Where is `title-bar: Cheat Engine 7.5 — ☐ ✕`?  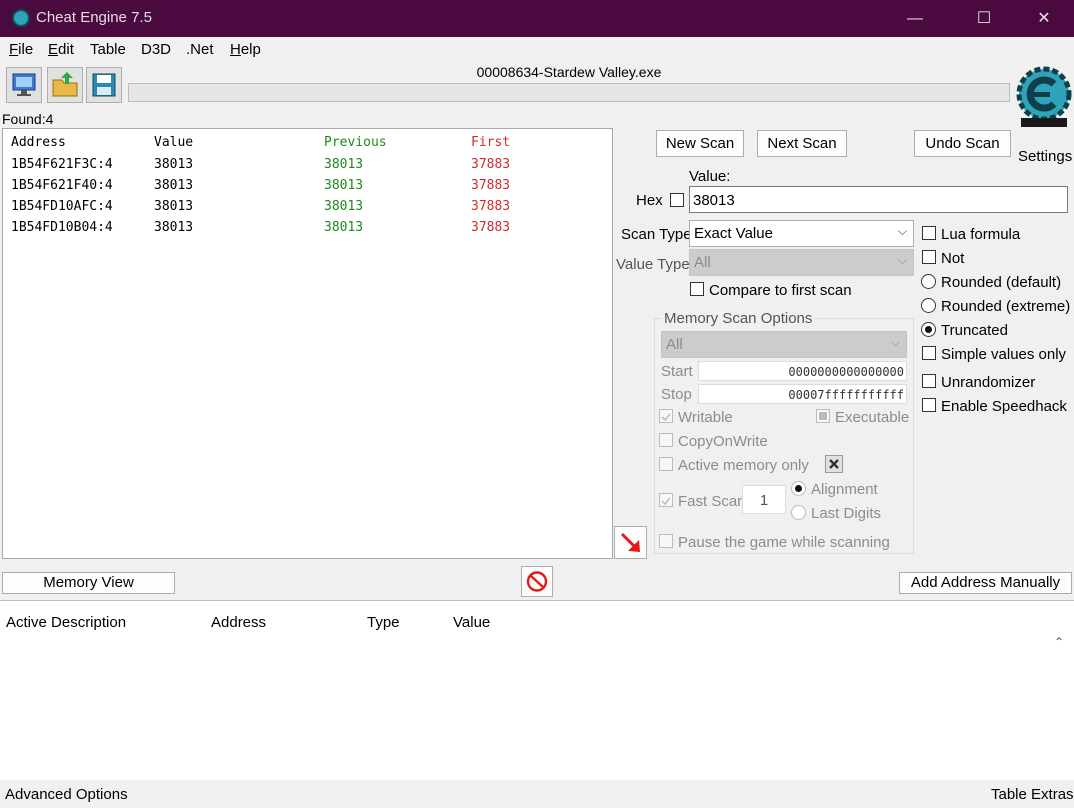
title-bar: Cheat Engine 7.5 — ☐ ✕ is located at coordinates (537, 18).